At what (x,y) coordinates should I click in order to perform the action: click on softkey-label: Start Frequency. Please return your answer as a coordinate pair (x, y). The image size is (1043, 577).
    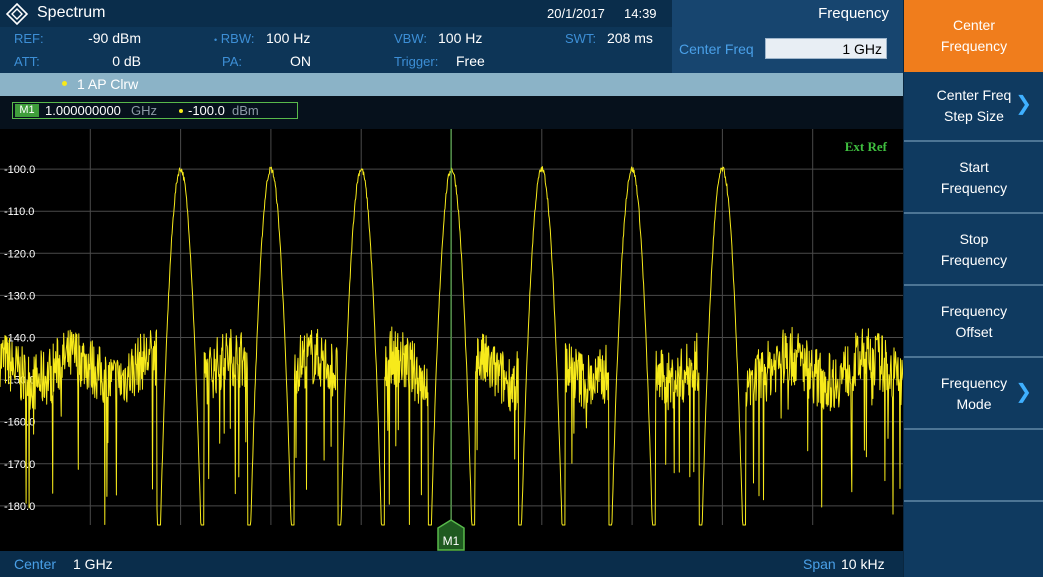
    Looking at the image, I should click on (974, 177).